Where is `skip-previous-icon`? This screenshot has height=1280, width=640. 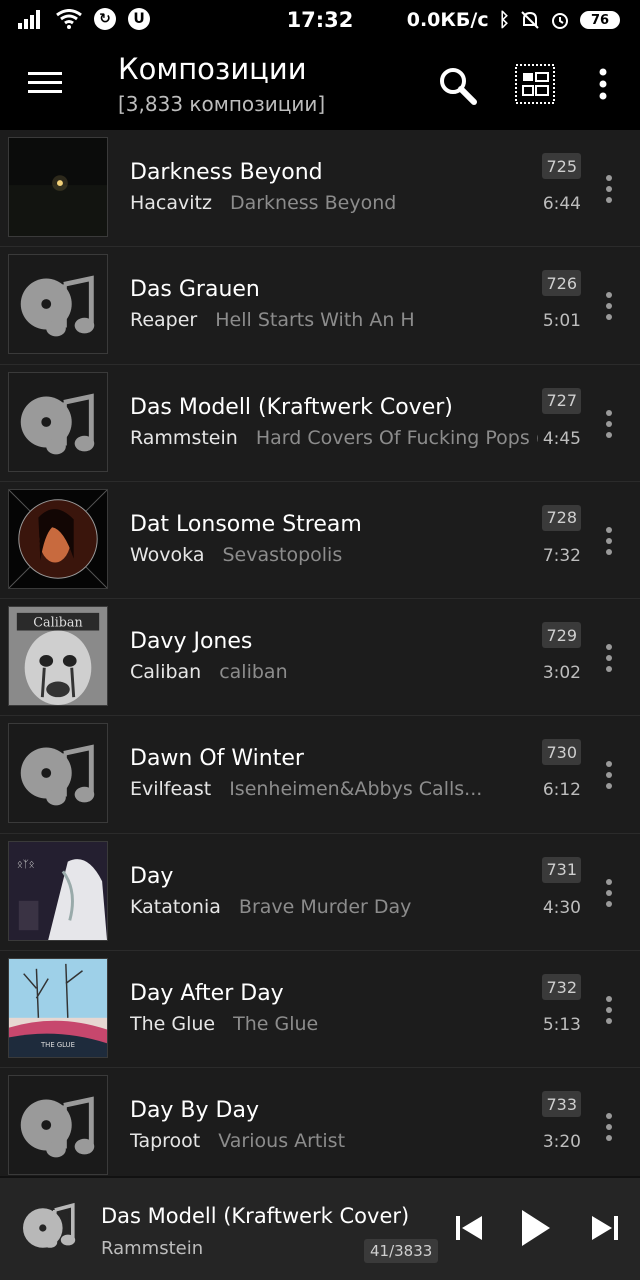
skip-previous-icon is located at coordinates (469, 1228).